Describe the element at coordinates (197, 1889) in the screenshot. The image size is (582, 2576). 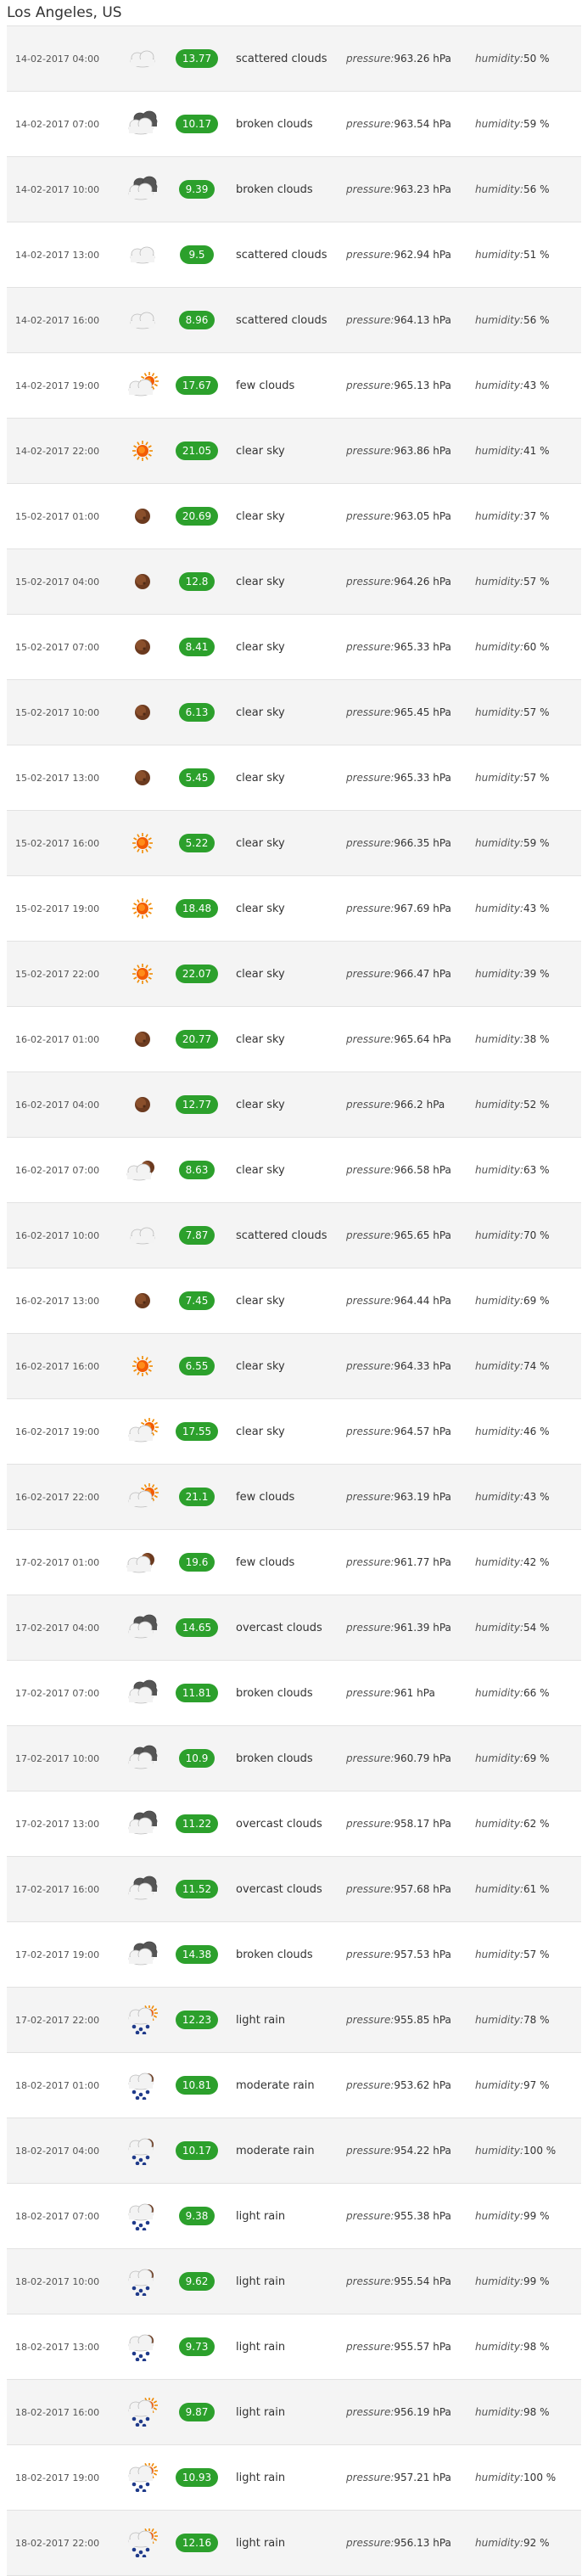
I see `temperature-badge: 11.52` at that location.